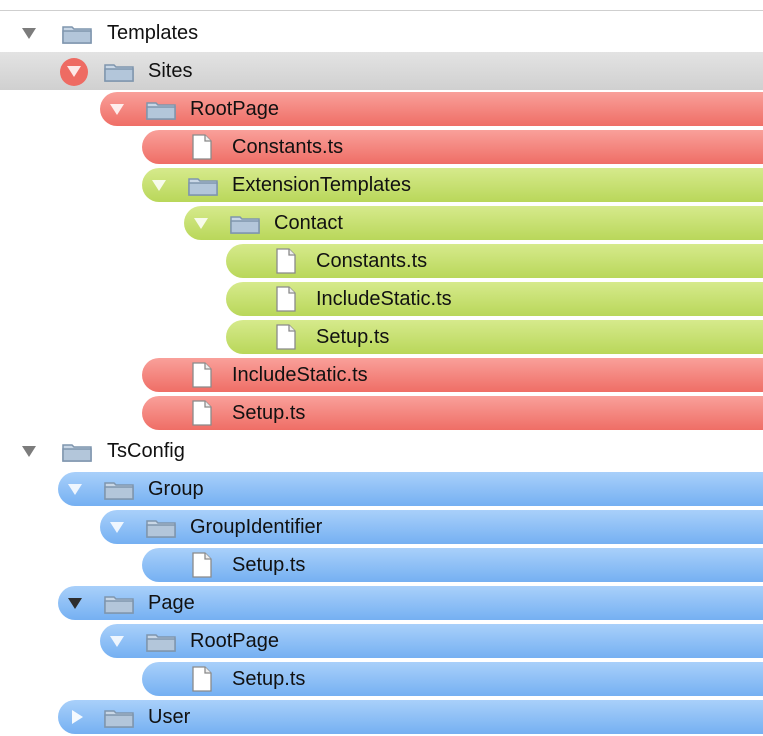 The image size is (763, 736). Describe the element at coordinates (256, 527) in the screenshot. I see `tree-item-label: GroupIdentifier` at that location.